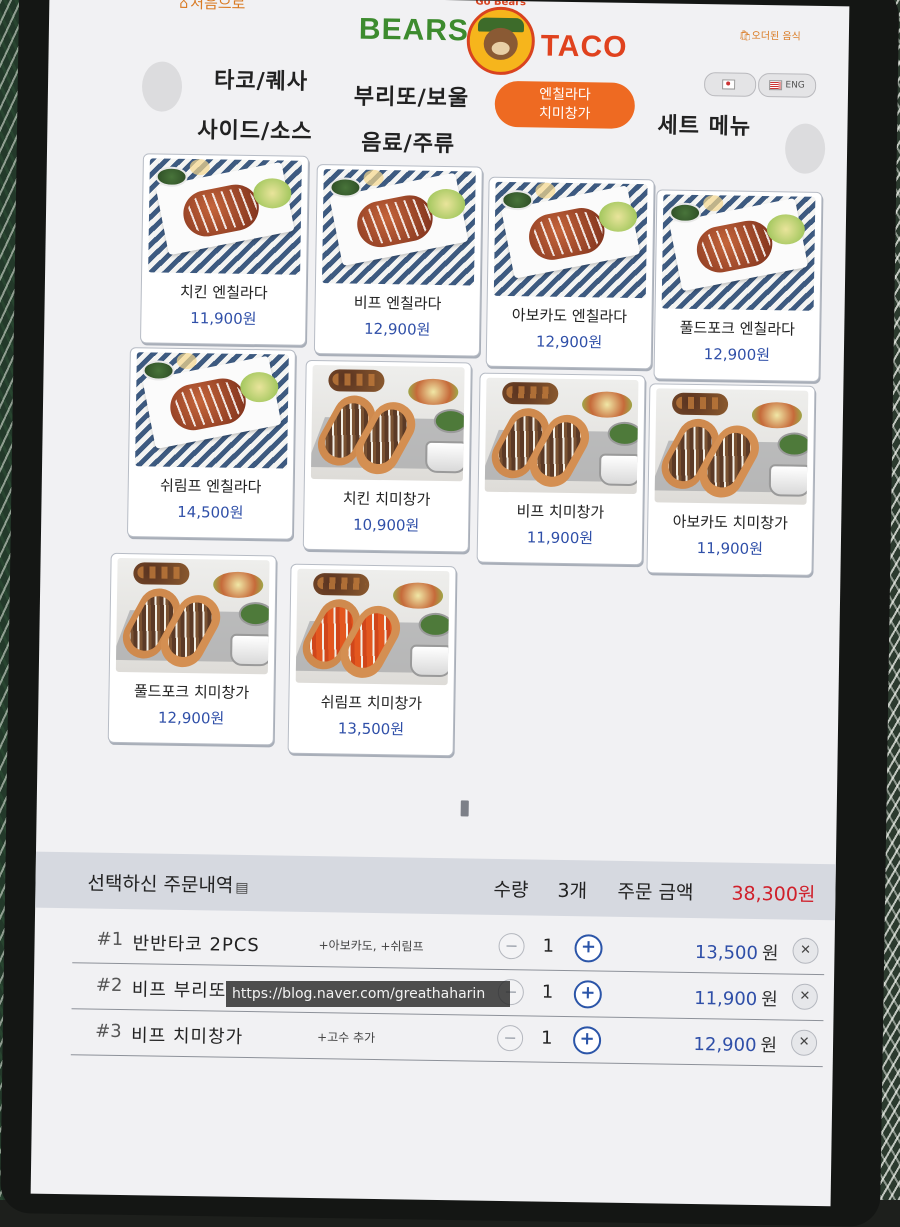 The height and width of the screenshot is (1227, 900). What do you see at coordinates (386, 499) in the screenshot?
I see `menu-item-name: 치킨 치미창가` at bounding box center [386, 499].